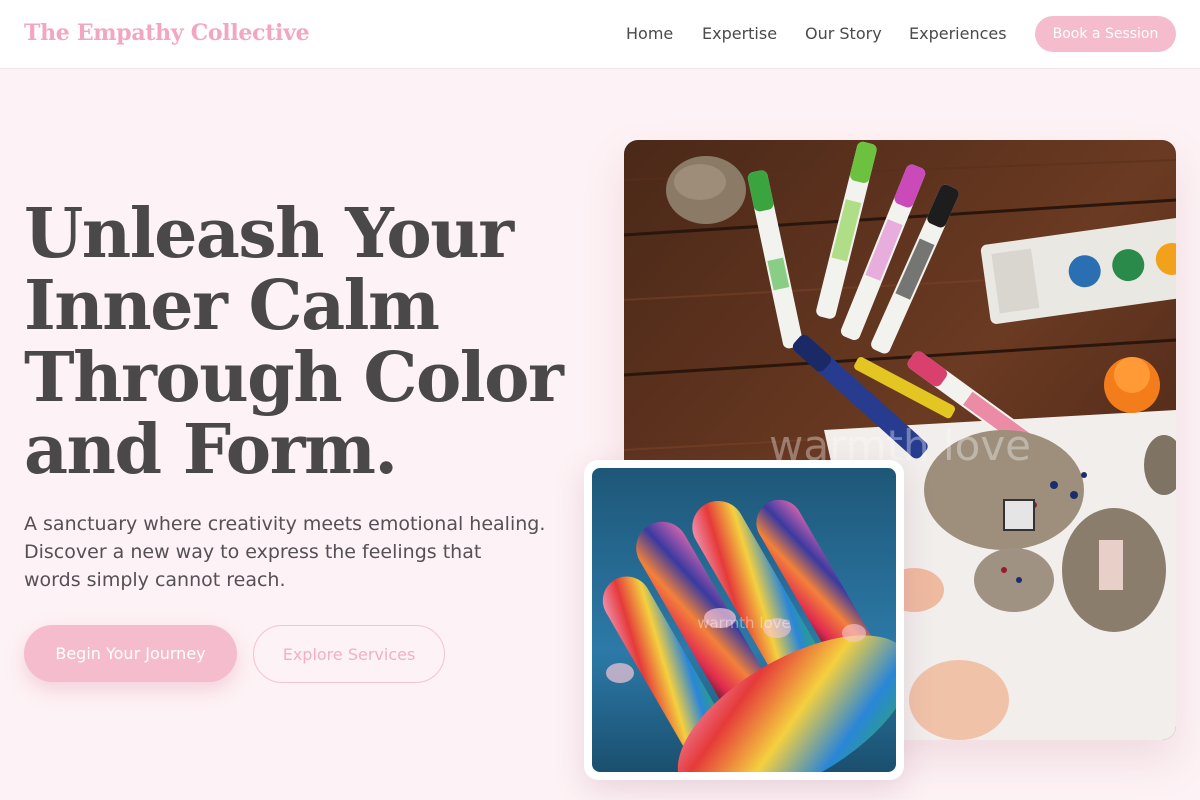 The image size is (1200, 800). What do you see at coordinates (1105, 34) in the screenshot?
I see `book-session-button: Book a Session` at bounding box center [1105, 34].